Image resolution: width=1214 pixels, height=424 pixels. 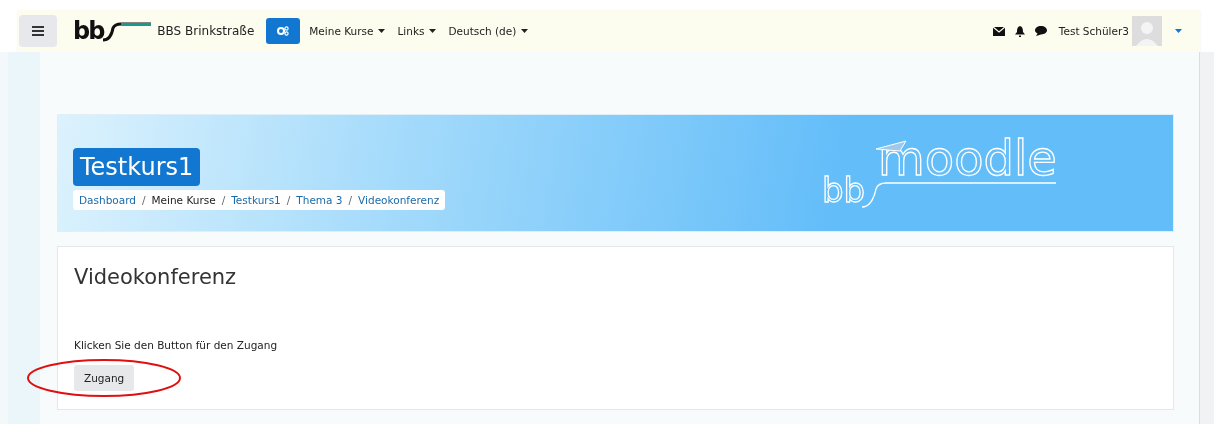 What do you see at coordinates (137, 167) in the screenshot?
I see `course-title: Testkurs1` at bounding box center [137, 167].